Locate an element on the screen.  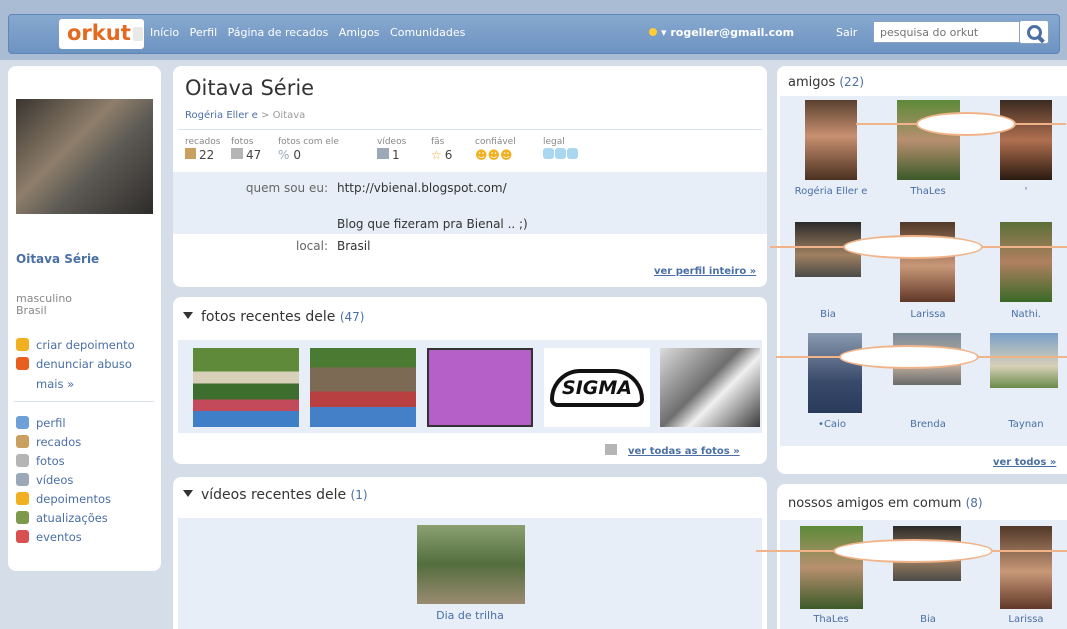
friend-name: ThaLes is located at coordinates (928, 191).